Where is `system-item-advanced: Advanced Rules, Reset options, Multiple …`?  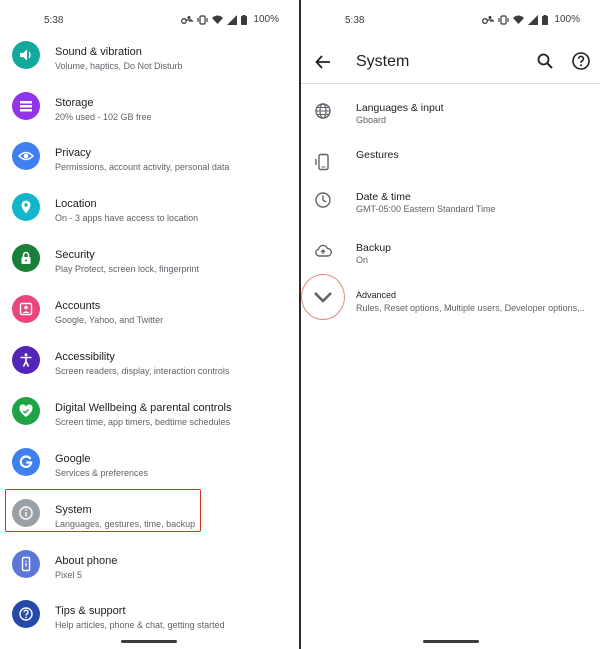
system-item-advanced: Advanced Rules, Reset options, Multiple … is located at coordinates (450, 301).